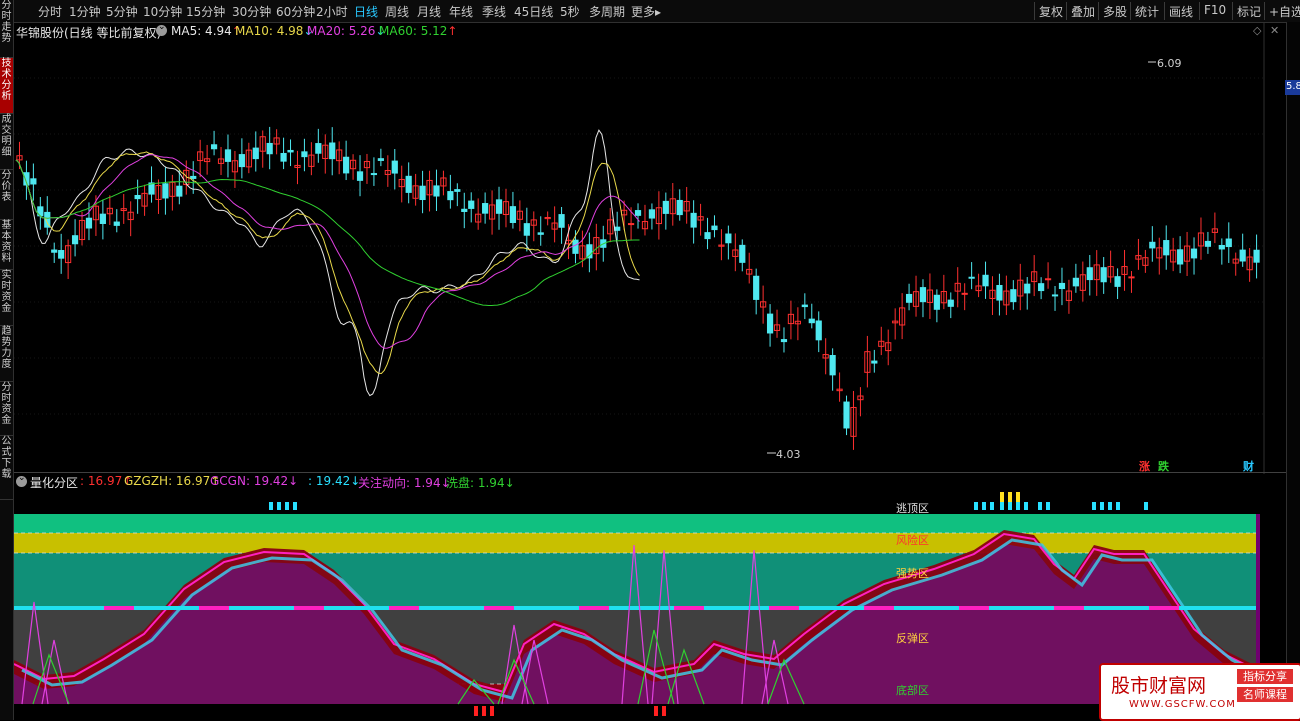  What do you see at coordinates (1199, 692) in the screenshot?
I see `site-watermark: 股市财富网 指标分享 名师课程 WWW.GSCFW.COM` at bounding box center [1199, 692].